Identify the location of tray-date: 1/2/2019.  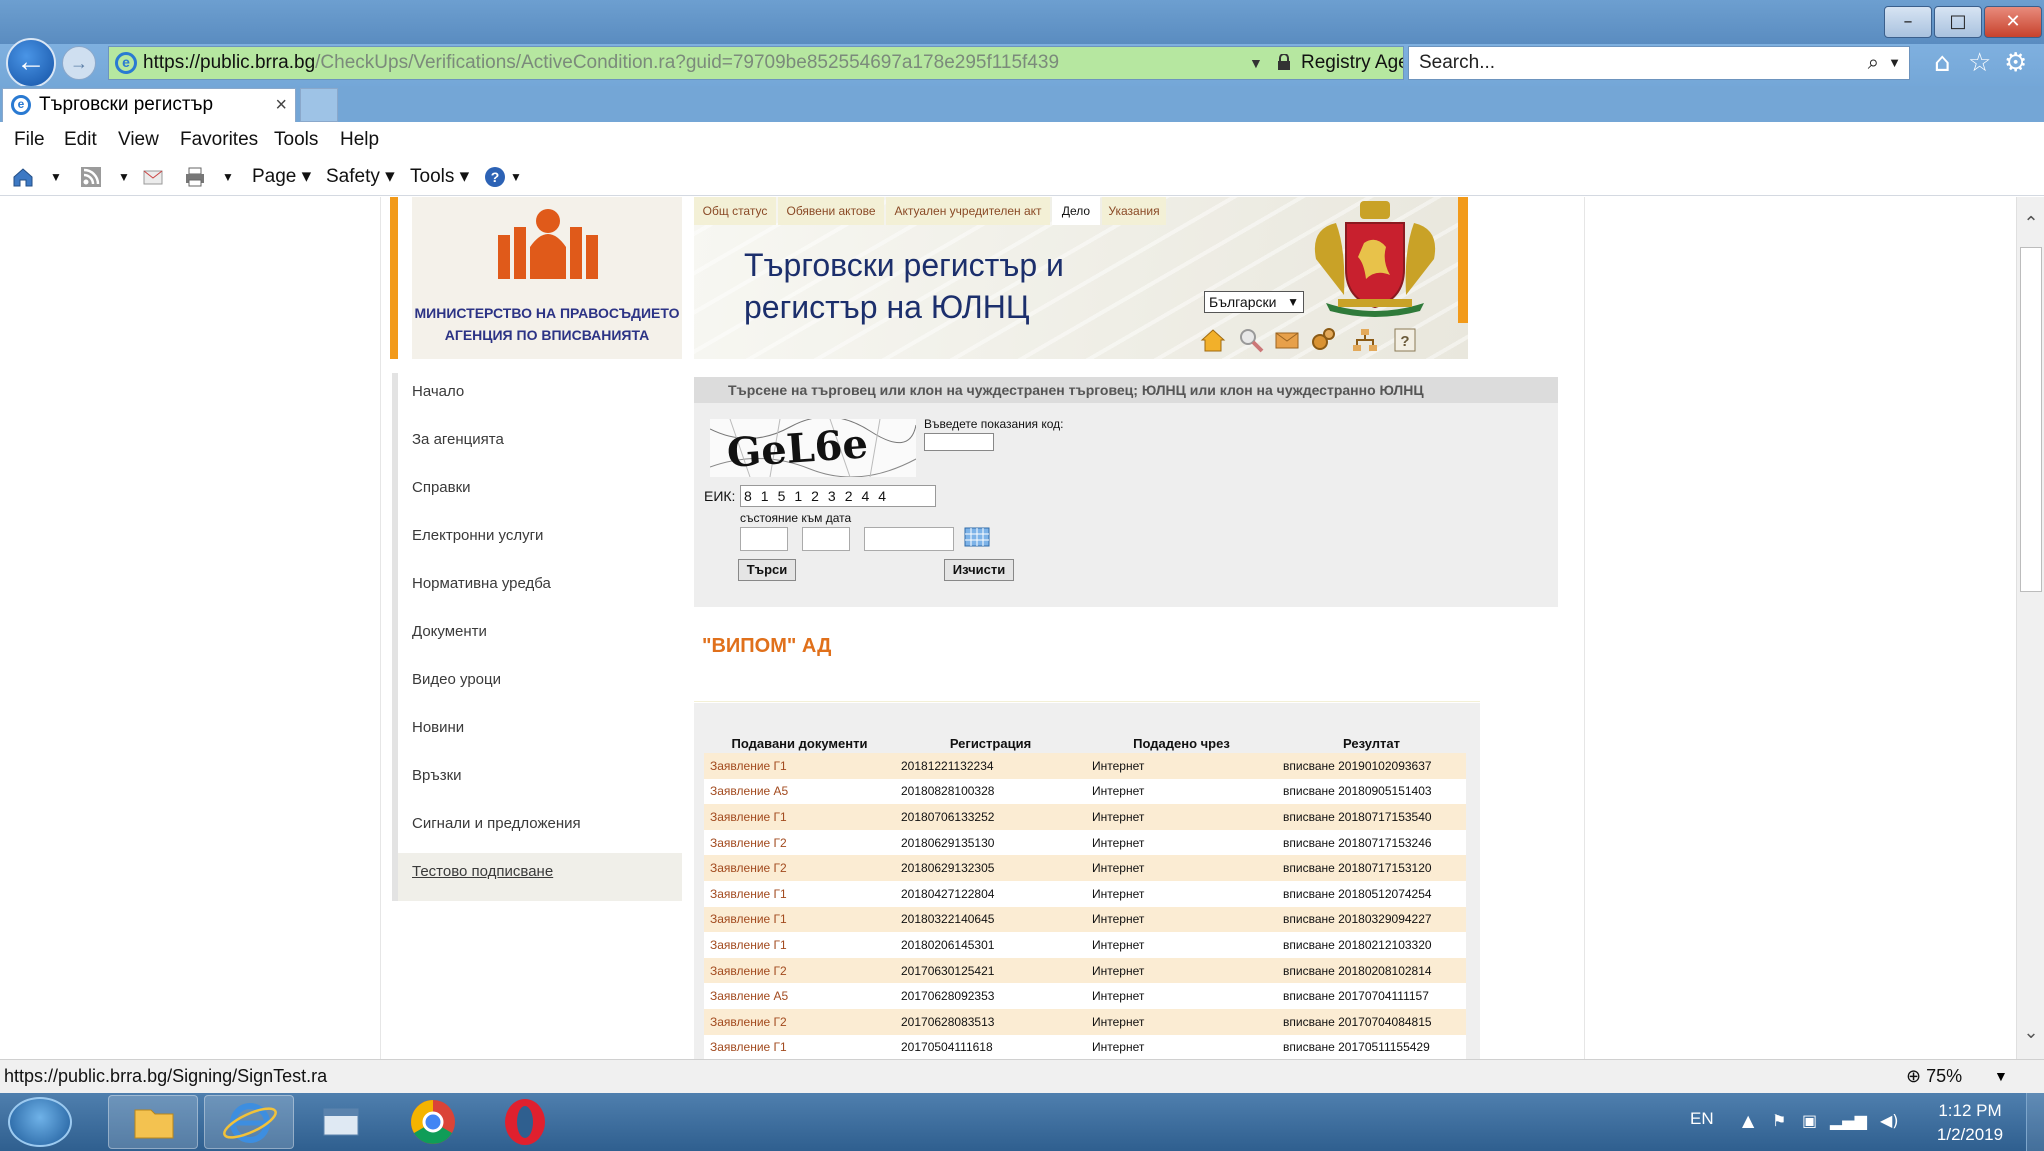
(1970, 1135).